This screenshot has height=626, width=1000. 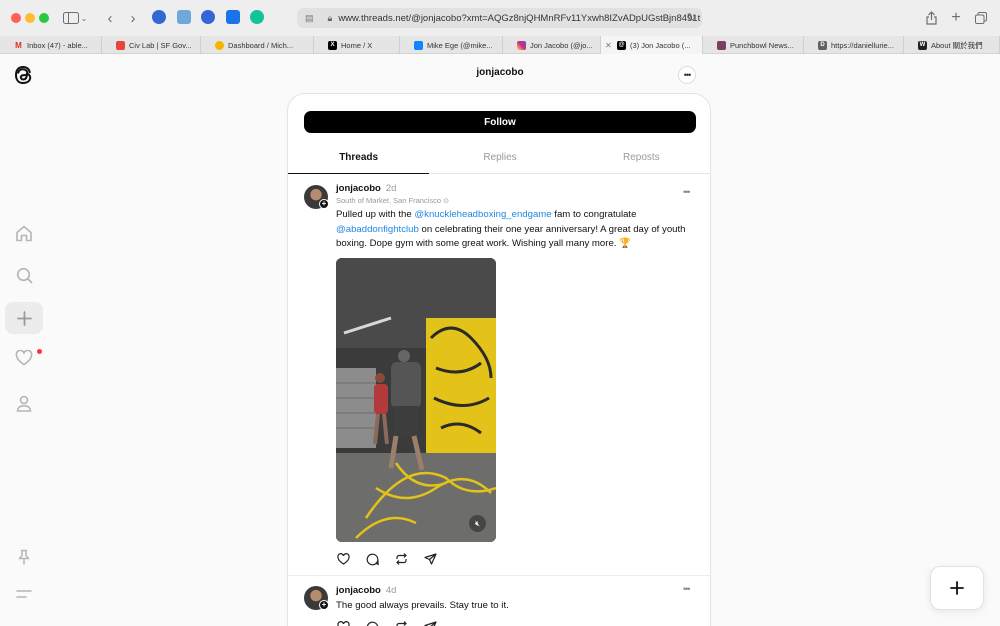 What do you see at coordinates (120, 45) in the screenshot?
I see `civ-lab-icon` at bounding box center [120, 45].